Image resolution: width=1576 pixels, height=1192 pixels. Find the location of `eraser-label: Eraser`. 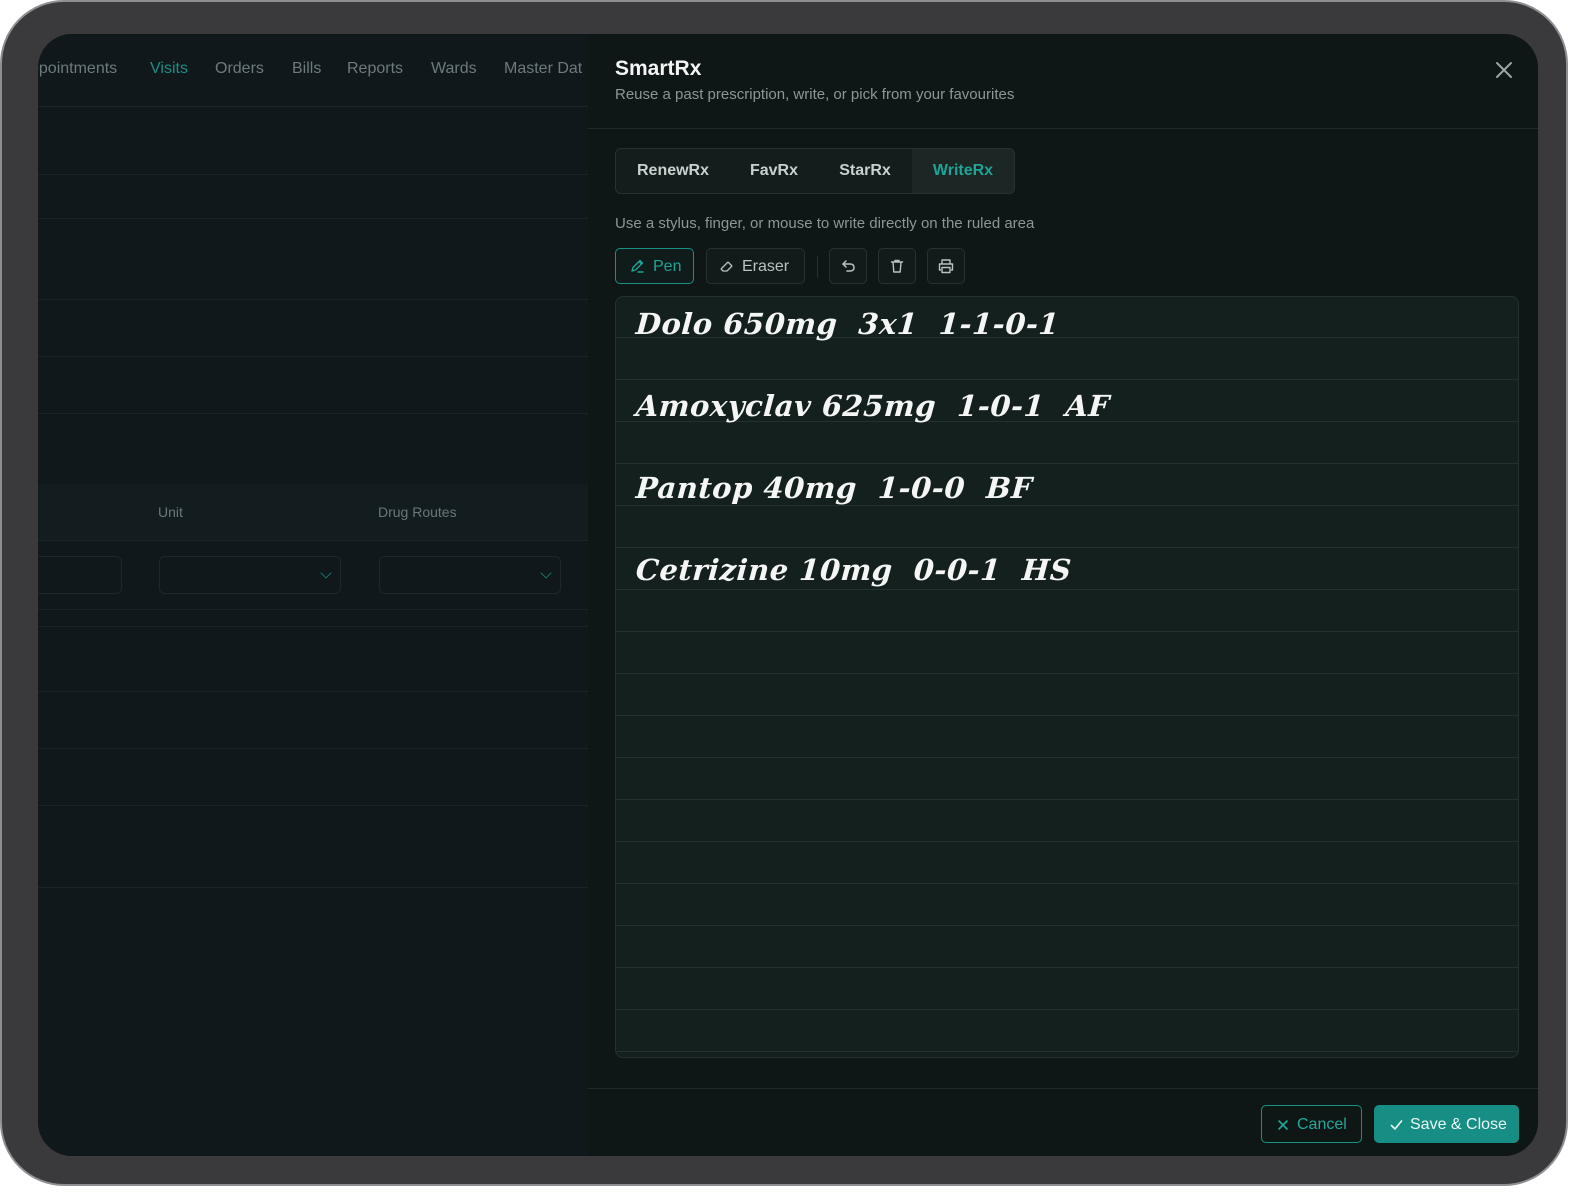

eraser-label: Eraser is located at coordinates (766, 266).